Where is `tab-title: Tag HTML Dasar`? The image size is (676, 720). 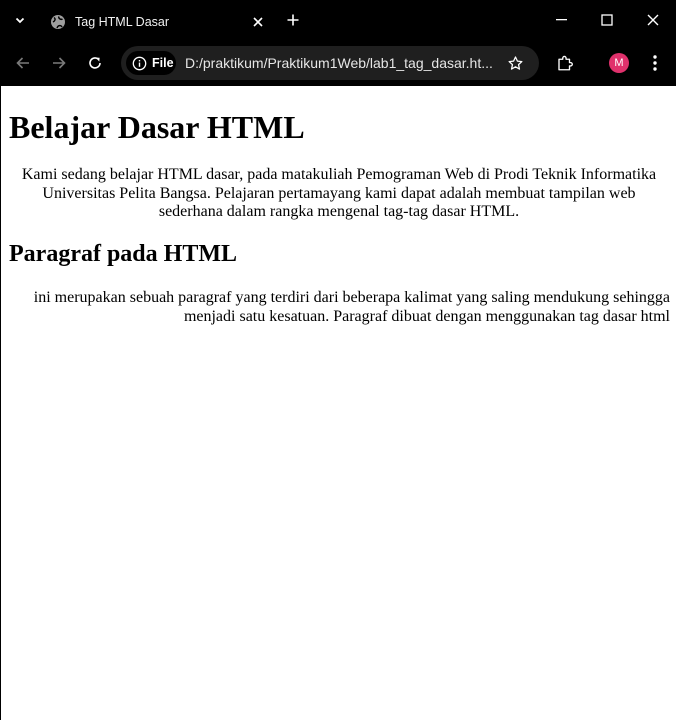
tab-title: Tag HTML Dasar is located at coordinates (122, 22).